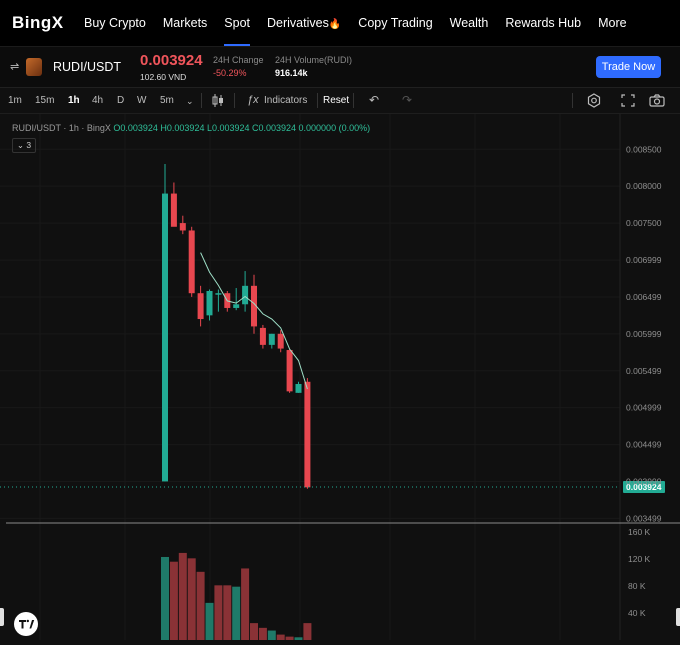 Image resolution: width=680 pixels, height=645 pixels. I want to click on price-axis-label: 0.004999, so click(644, 408).